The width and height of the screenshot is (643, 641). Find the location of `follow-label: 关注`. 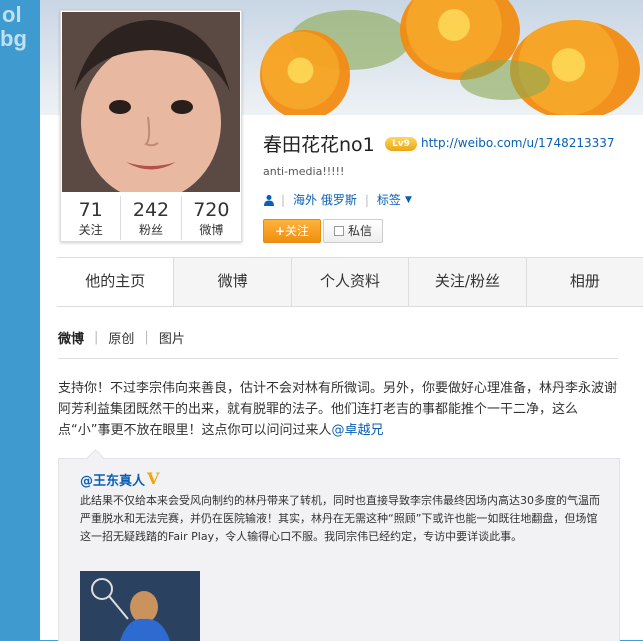

follow-label: 关注 is located at coordinates (297, 231).